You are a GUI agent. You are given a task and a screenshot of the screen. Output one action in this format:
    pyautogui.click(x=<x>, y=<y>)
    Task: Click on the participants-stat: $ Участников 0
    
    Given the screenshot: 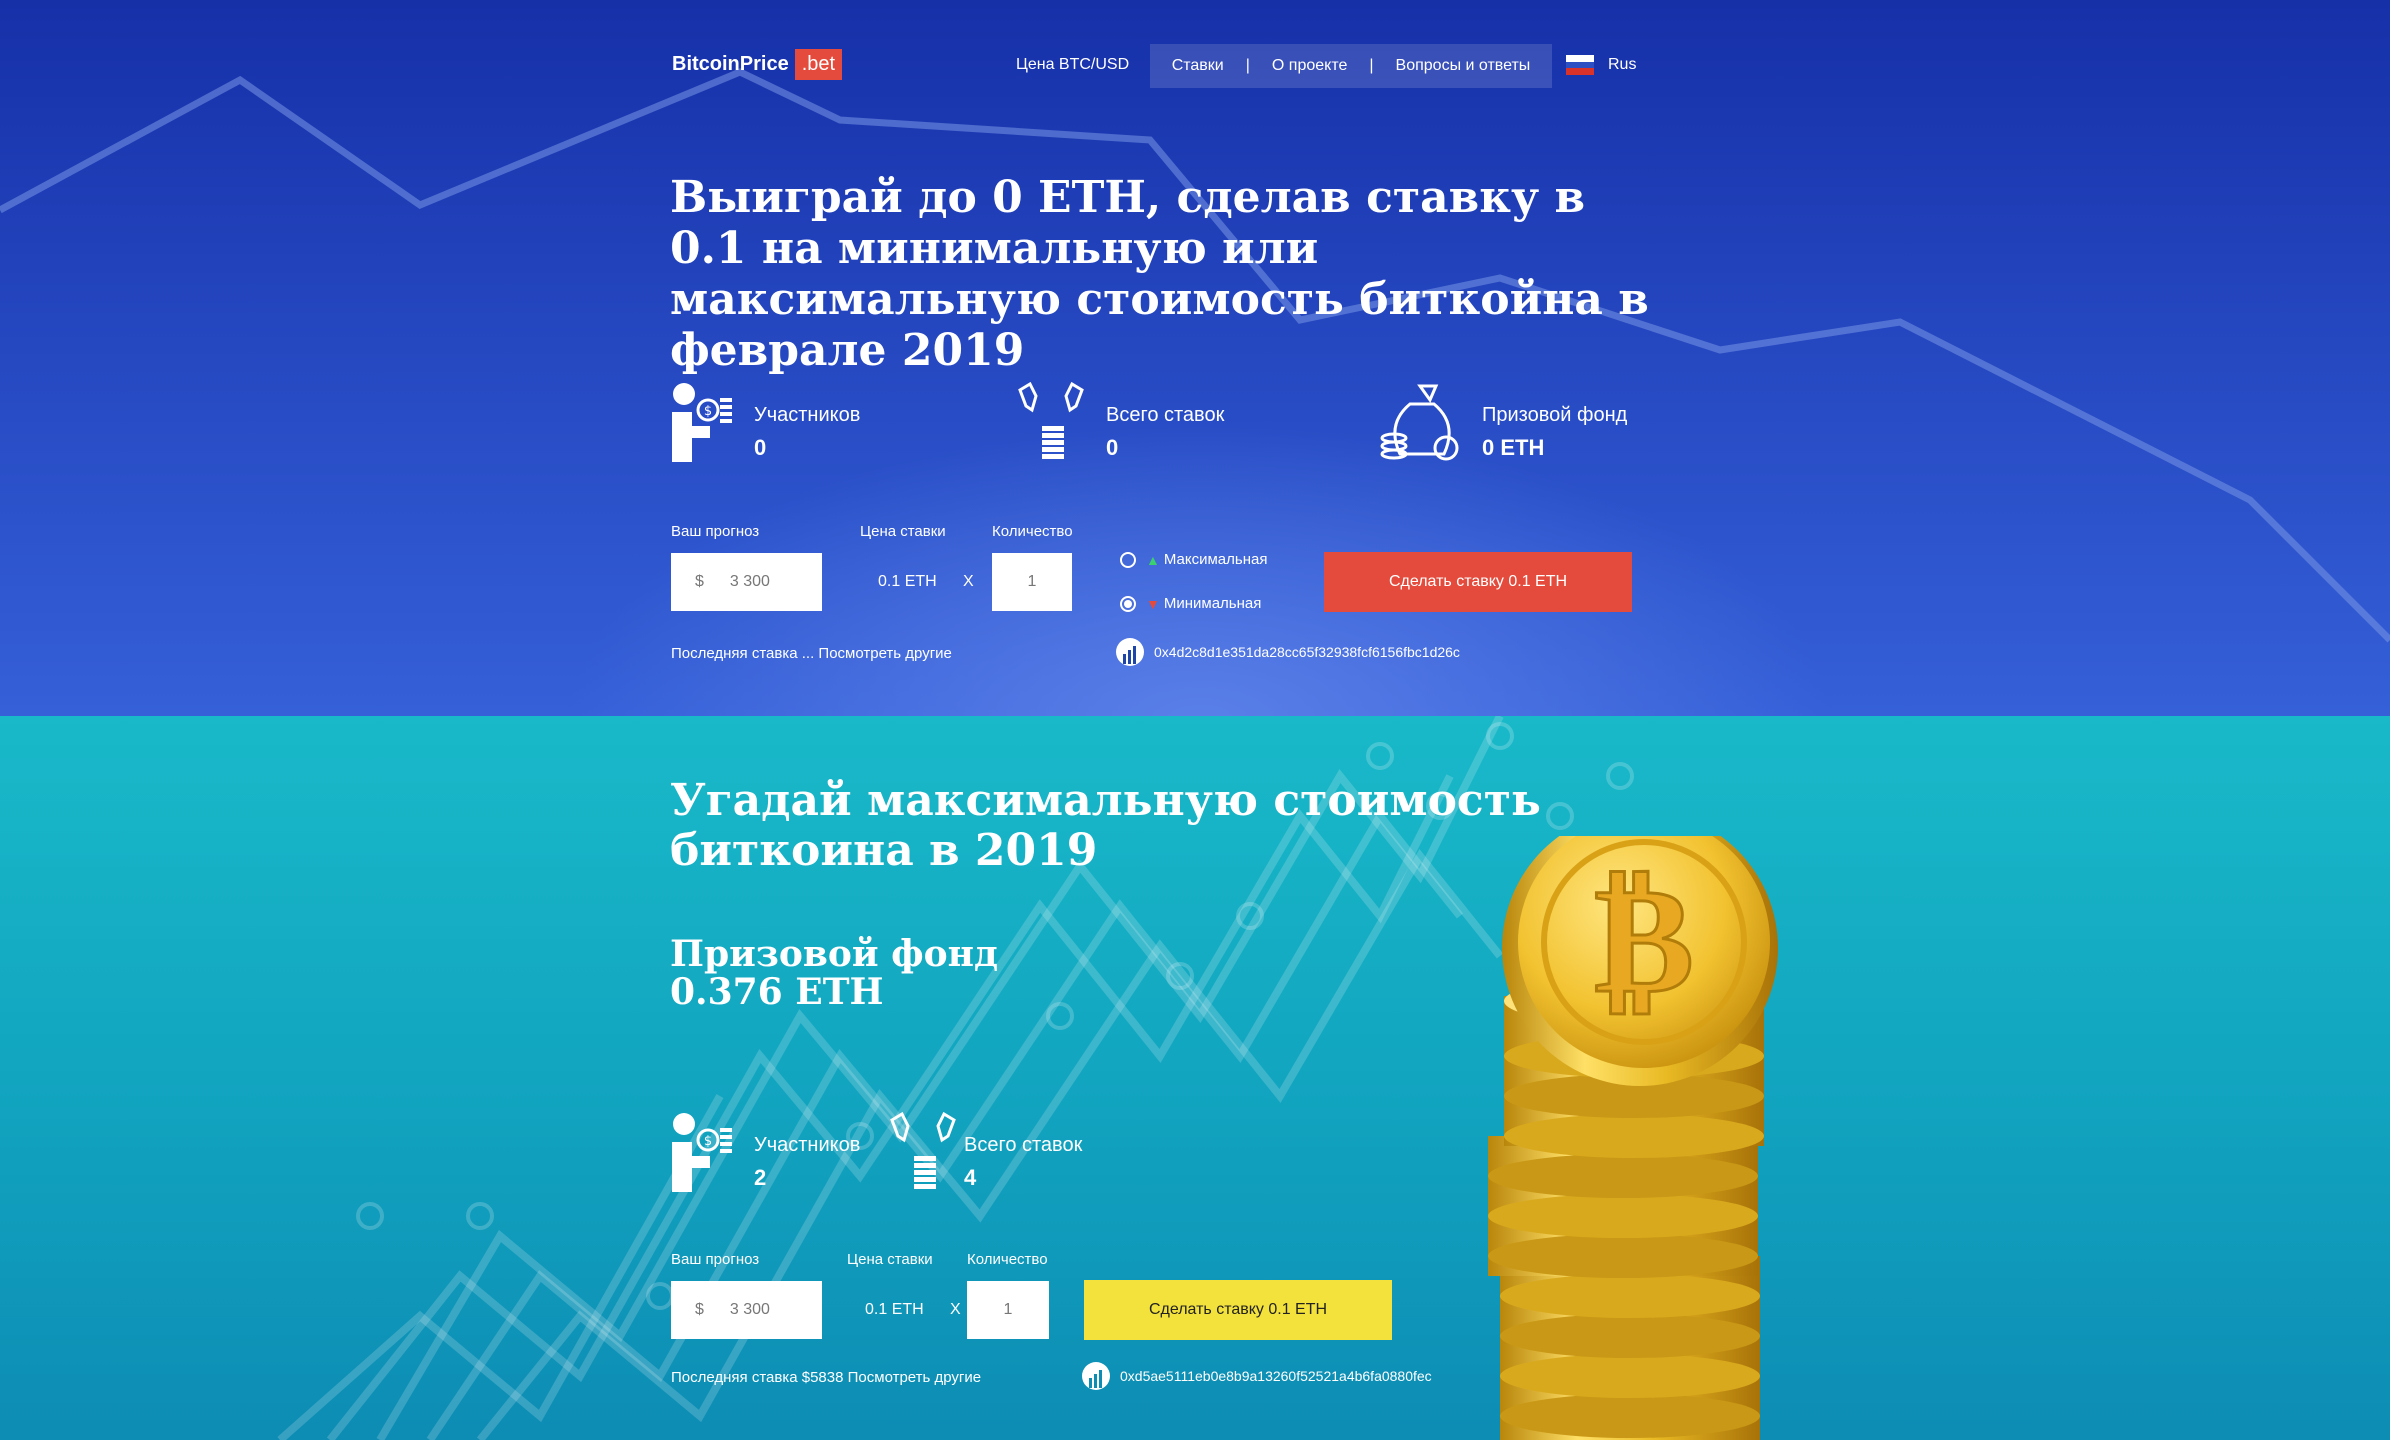 What is the action you would take?
    pyautogui.click(x=765, y=423)
    